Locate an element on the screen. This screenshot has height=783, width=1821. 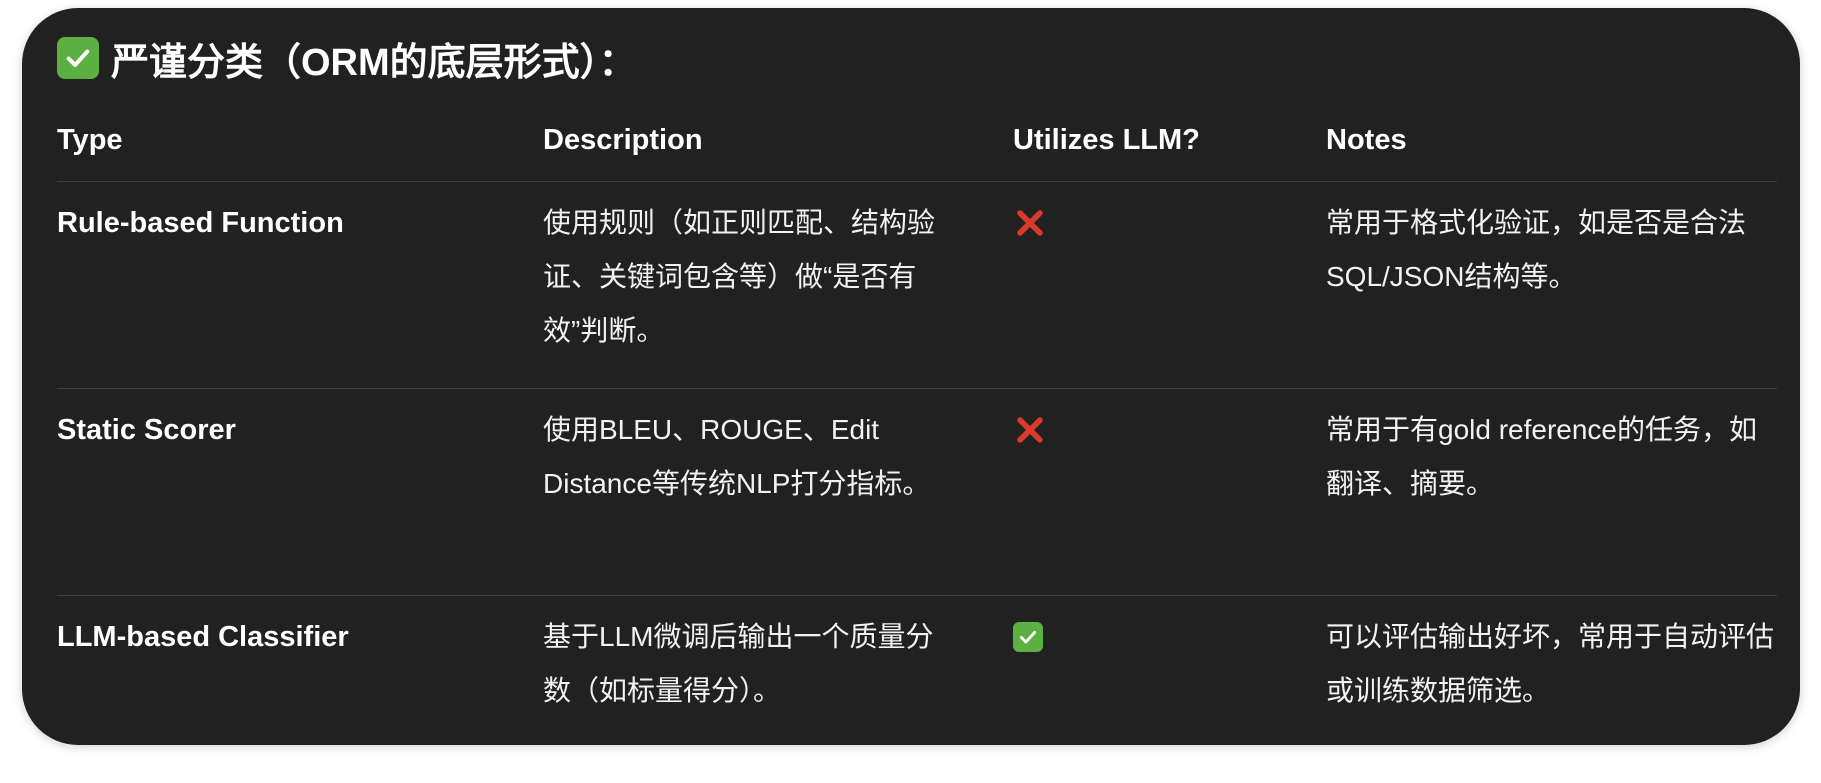
type-cell: LLM-based Classifier is located at coordinates (203, 637).